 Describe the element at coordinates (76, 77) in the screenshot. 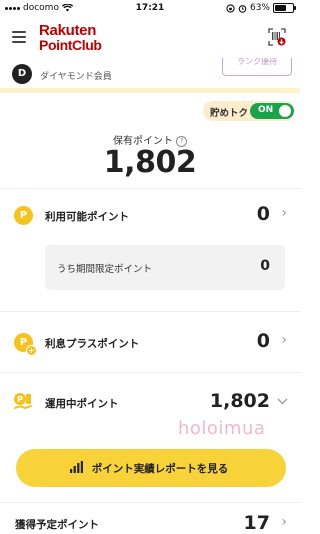

I see `rank-label: ダイヤモンド会員` at that location.